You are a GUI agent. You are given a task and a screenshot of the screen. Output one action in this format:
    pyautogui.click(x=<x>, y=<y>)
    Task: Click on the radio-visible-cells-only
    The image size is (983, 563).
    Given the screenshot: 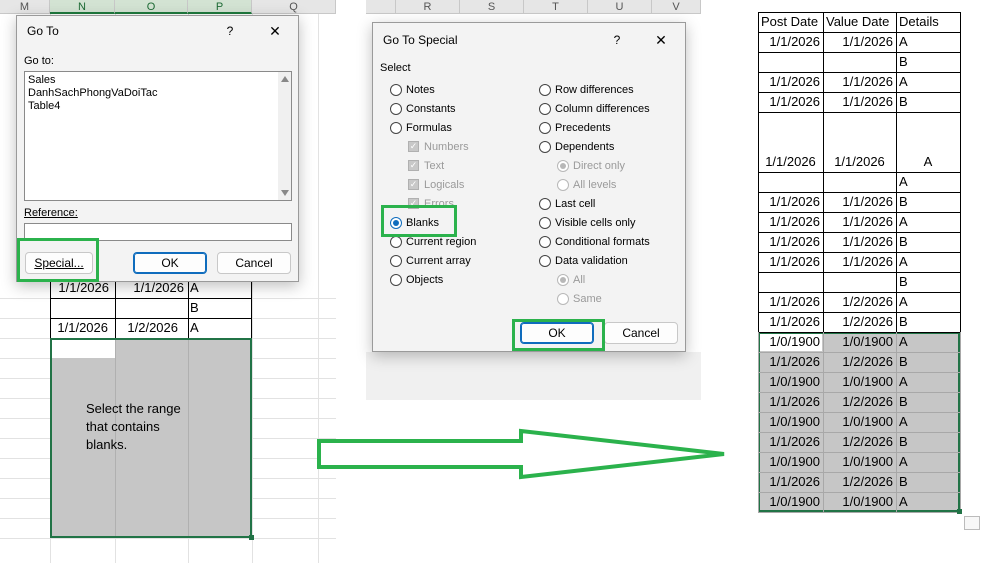 What is the action you would take?
    pyautogui.click(x=545, y=223)
    